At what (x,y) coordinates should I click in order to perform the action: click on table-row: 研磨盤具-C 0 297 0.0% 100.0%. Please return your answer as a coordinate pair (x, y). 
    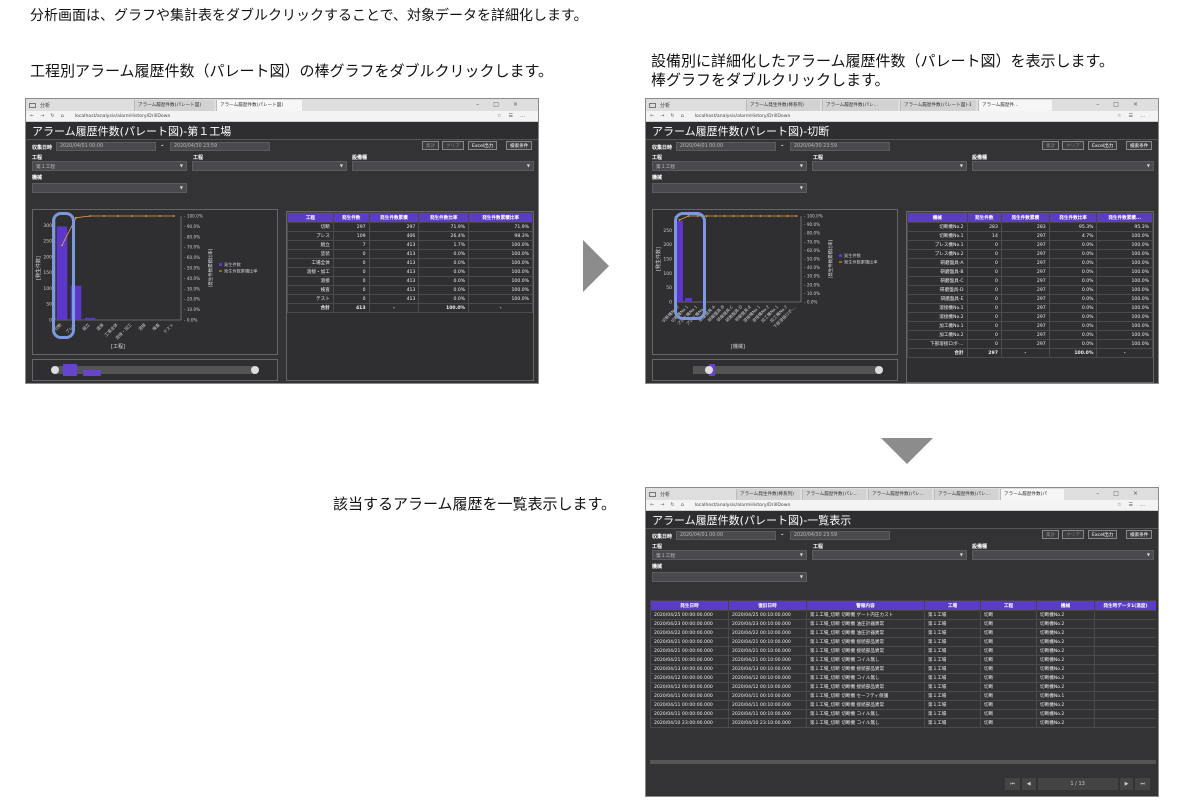
    Looking at the image, I should click on (1030, 281).